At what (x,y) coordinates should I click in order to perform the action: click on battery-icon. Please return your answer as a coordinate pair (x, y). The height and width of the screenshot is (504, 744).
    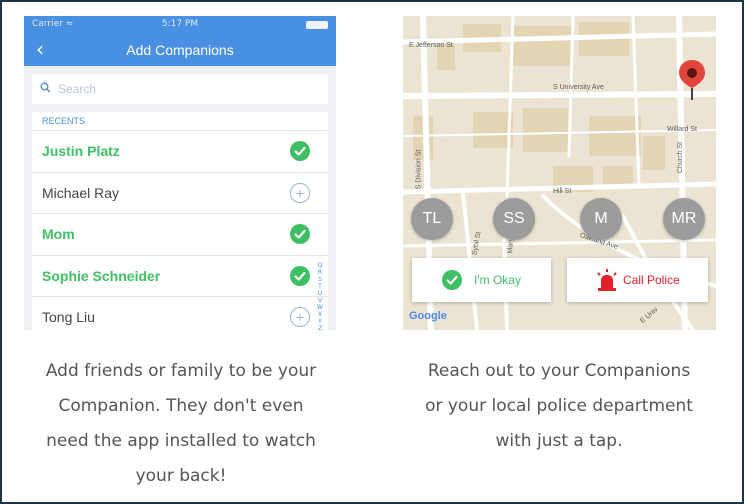
    Looking at the image, I should click on (317, 25).